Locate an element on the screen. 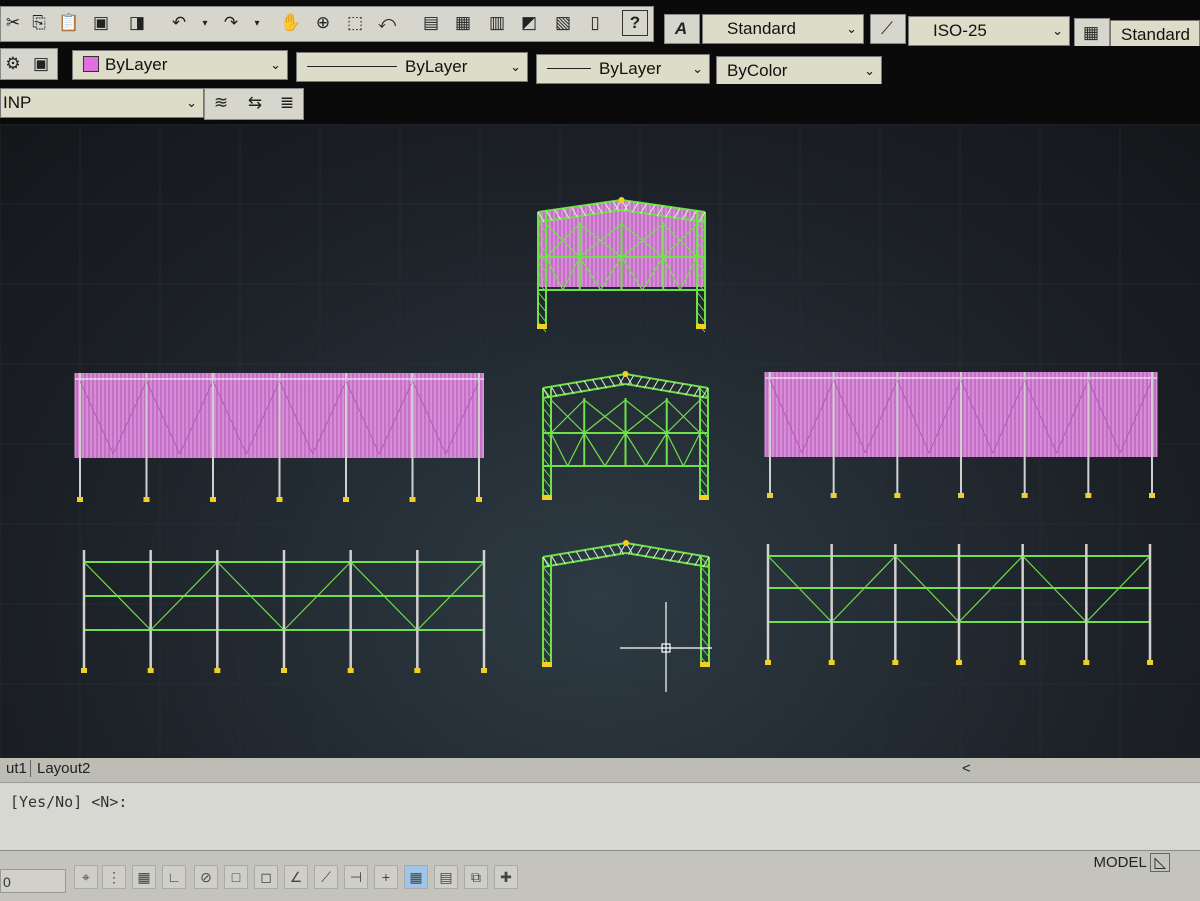 The image size is (1200, 901). color-control-select: ByLayer ⌄ is located at coordinates (180, 65).